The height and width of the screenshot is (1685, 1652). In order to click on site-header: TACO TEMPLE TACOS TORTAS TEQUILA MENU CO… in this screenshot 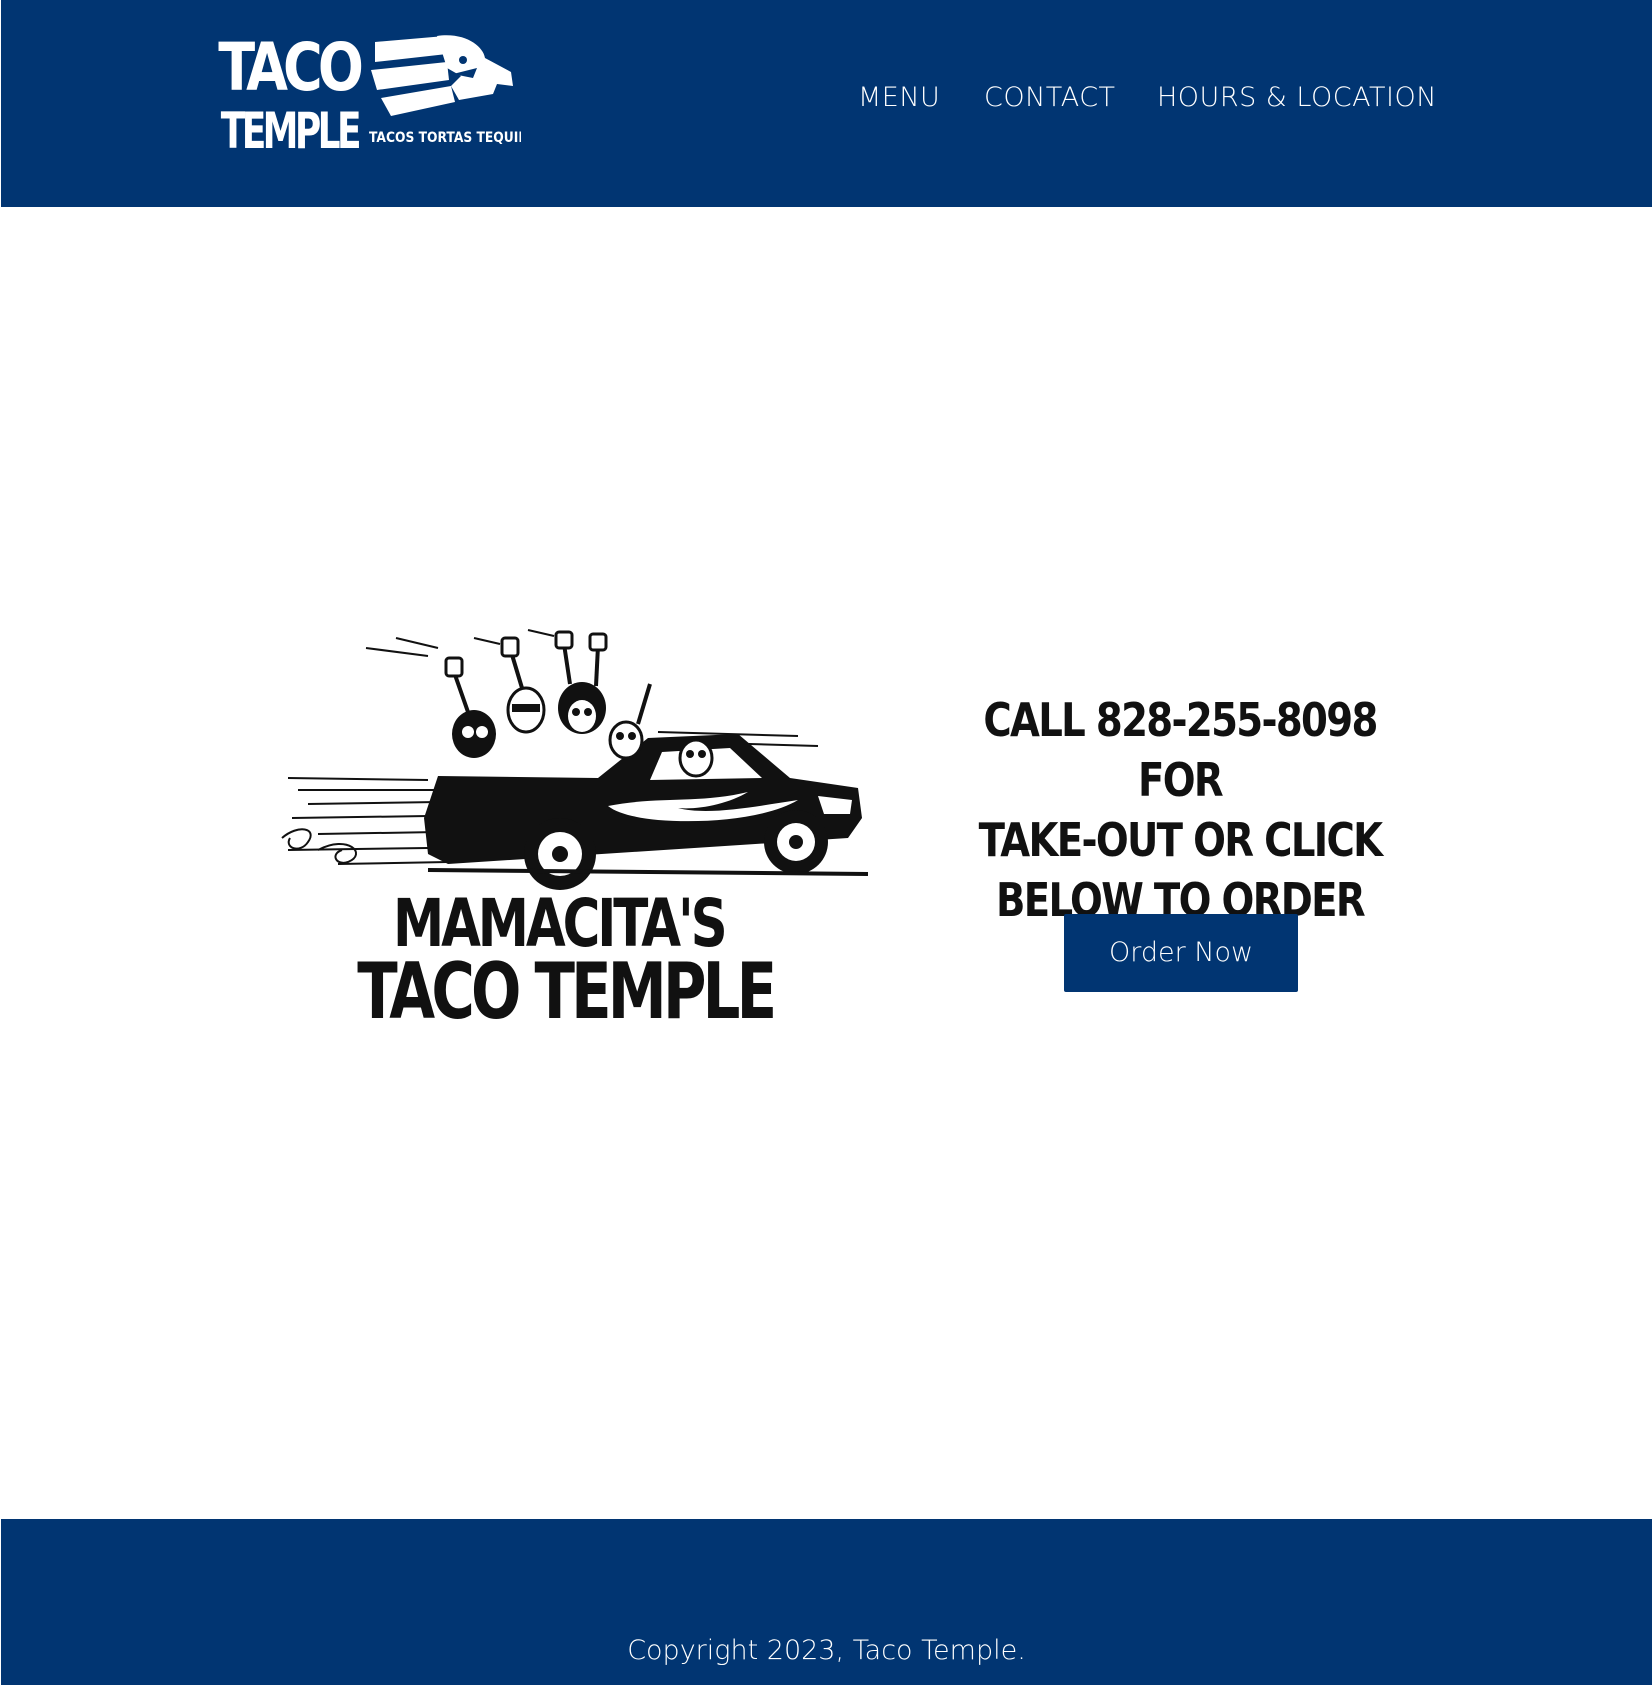, I will do `click(826, 103)`.